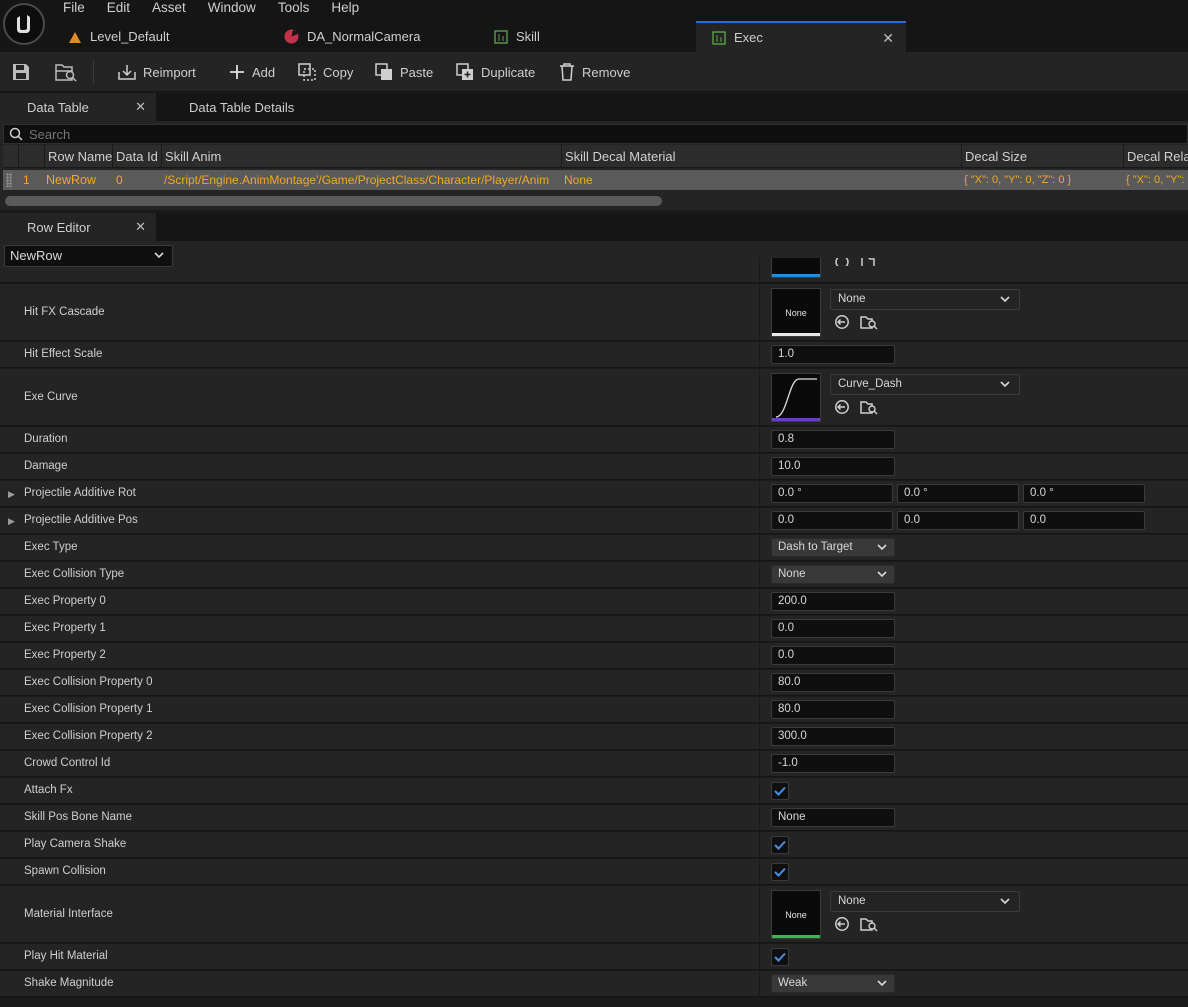 Image resolution: width=1188 pixels, height=1007 pixels. Describe the element at coordinates (833, 709) in the screenshot. I see `exec-collision-property-1-field: 80.0` at that location.